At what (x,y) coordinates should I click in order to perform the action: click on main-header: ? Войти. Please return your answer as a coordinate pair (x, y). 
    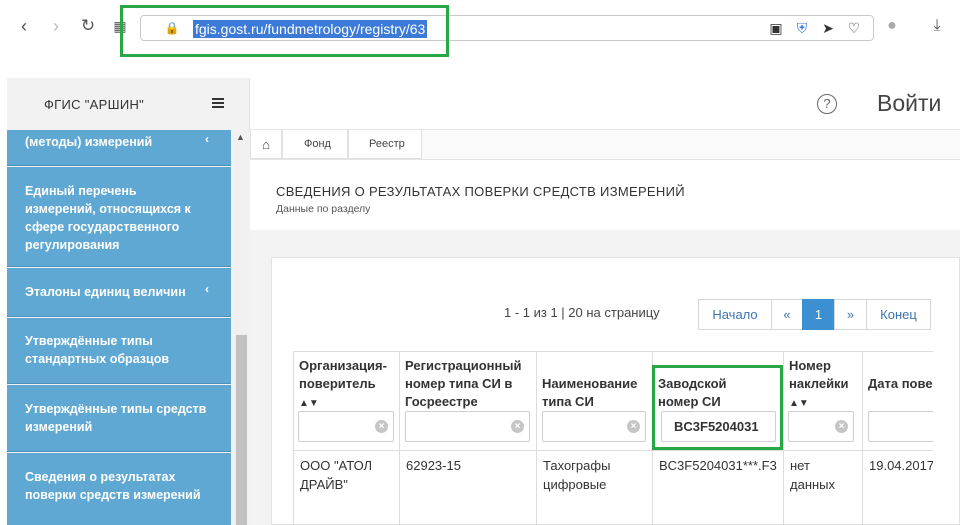
    Looking at the image, I should click on (605, 104).